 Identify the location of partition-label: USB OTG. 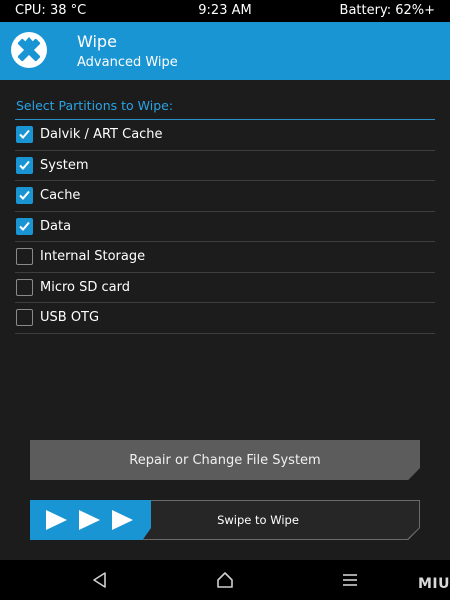
(70, 318).